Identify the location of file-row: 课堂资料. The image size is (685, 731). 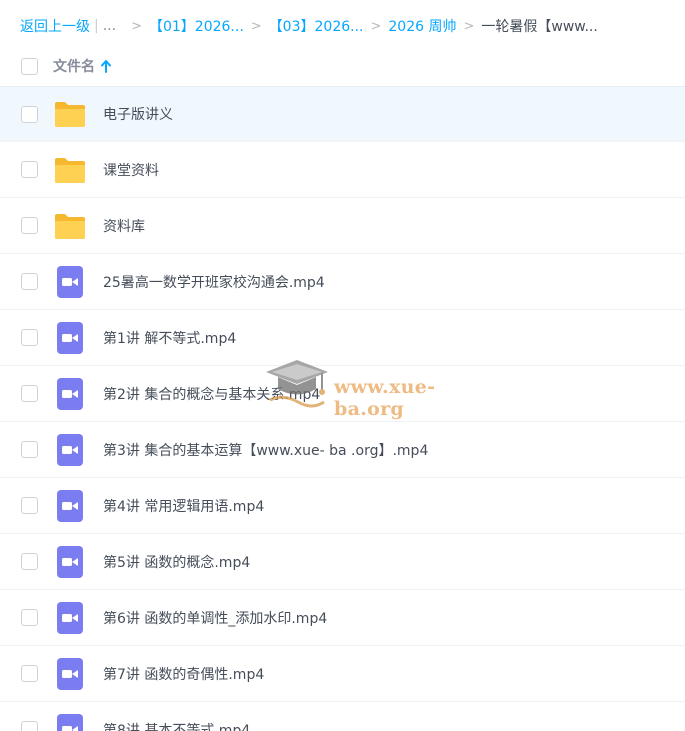
(342, 170).